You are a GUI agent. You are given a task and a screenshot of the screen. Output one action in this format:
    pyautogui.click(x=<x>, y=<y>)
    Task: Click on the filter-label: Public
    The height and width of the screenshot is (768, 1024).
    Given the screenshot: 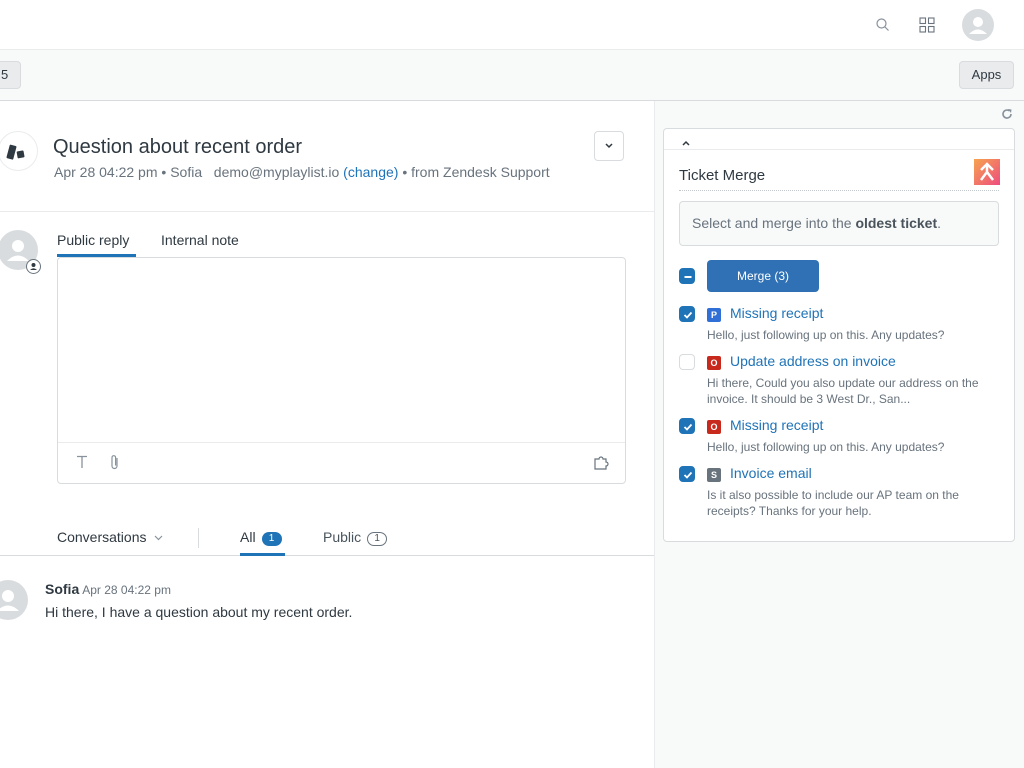 What is the action you would take?
    pyautogui.click(x=342, y=537)
    